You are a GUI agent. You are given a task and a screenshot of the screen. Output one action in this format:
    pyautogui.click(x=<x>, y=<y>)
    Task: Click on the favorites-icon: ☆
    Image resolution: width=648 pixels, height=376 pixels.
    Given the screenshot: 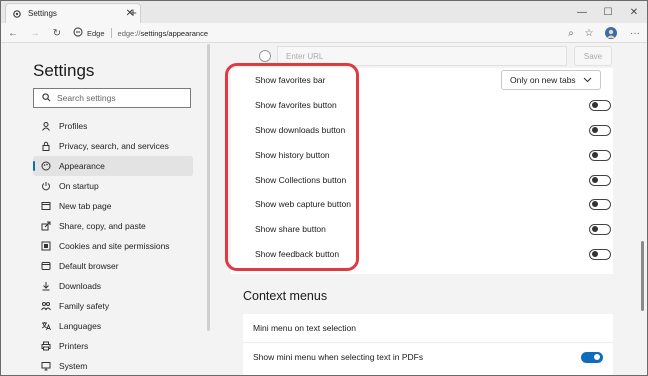 What is the action you would take?
    pyautogui.click(x=589, y=33)
    